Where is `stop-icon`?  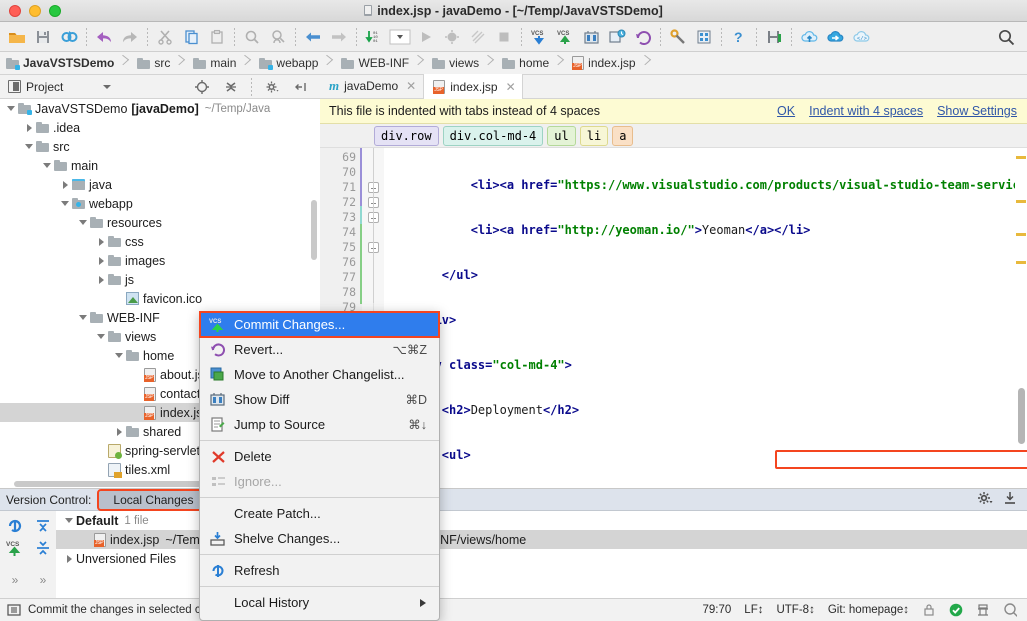 stop-icon is located at coordinates (504, 37).